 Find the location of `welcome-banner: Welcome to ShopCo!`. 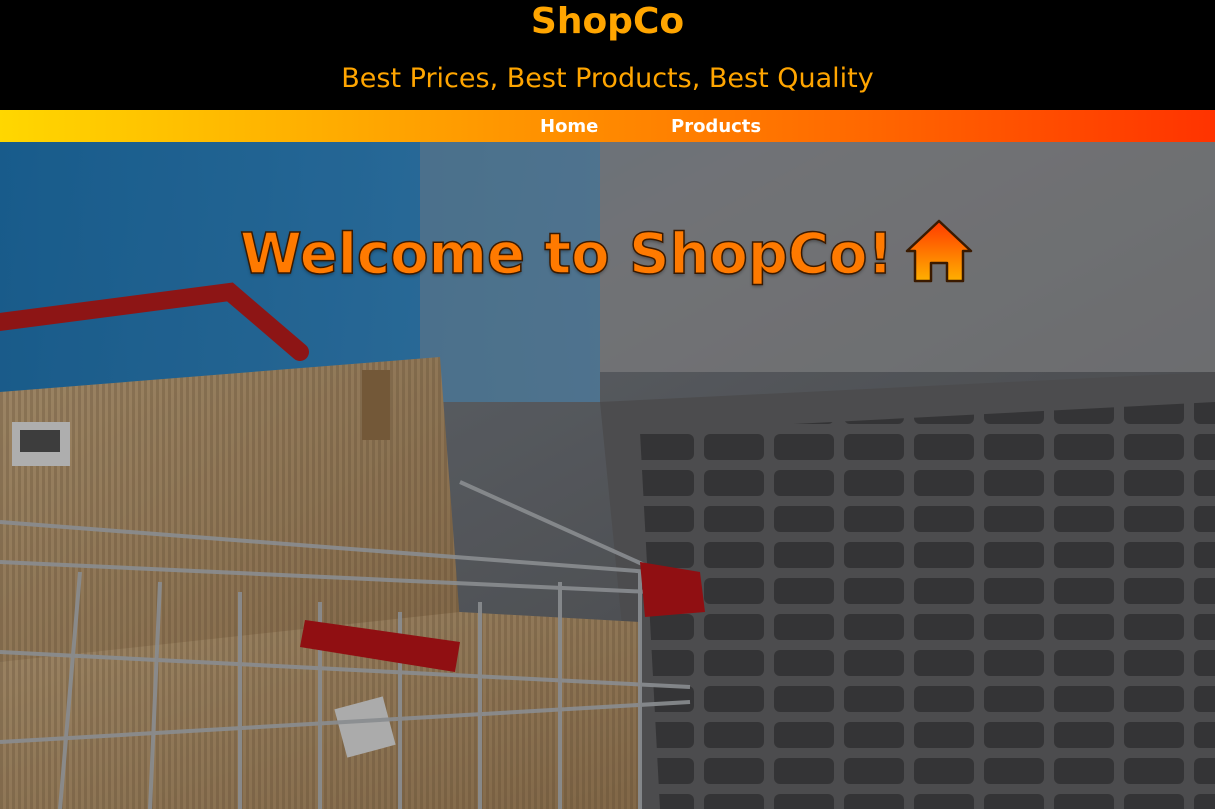

welcome-banner: Welcome to ShopCo! is located at coordinates (607, 255).